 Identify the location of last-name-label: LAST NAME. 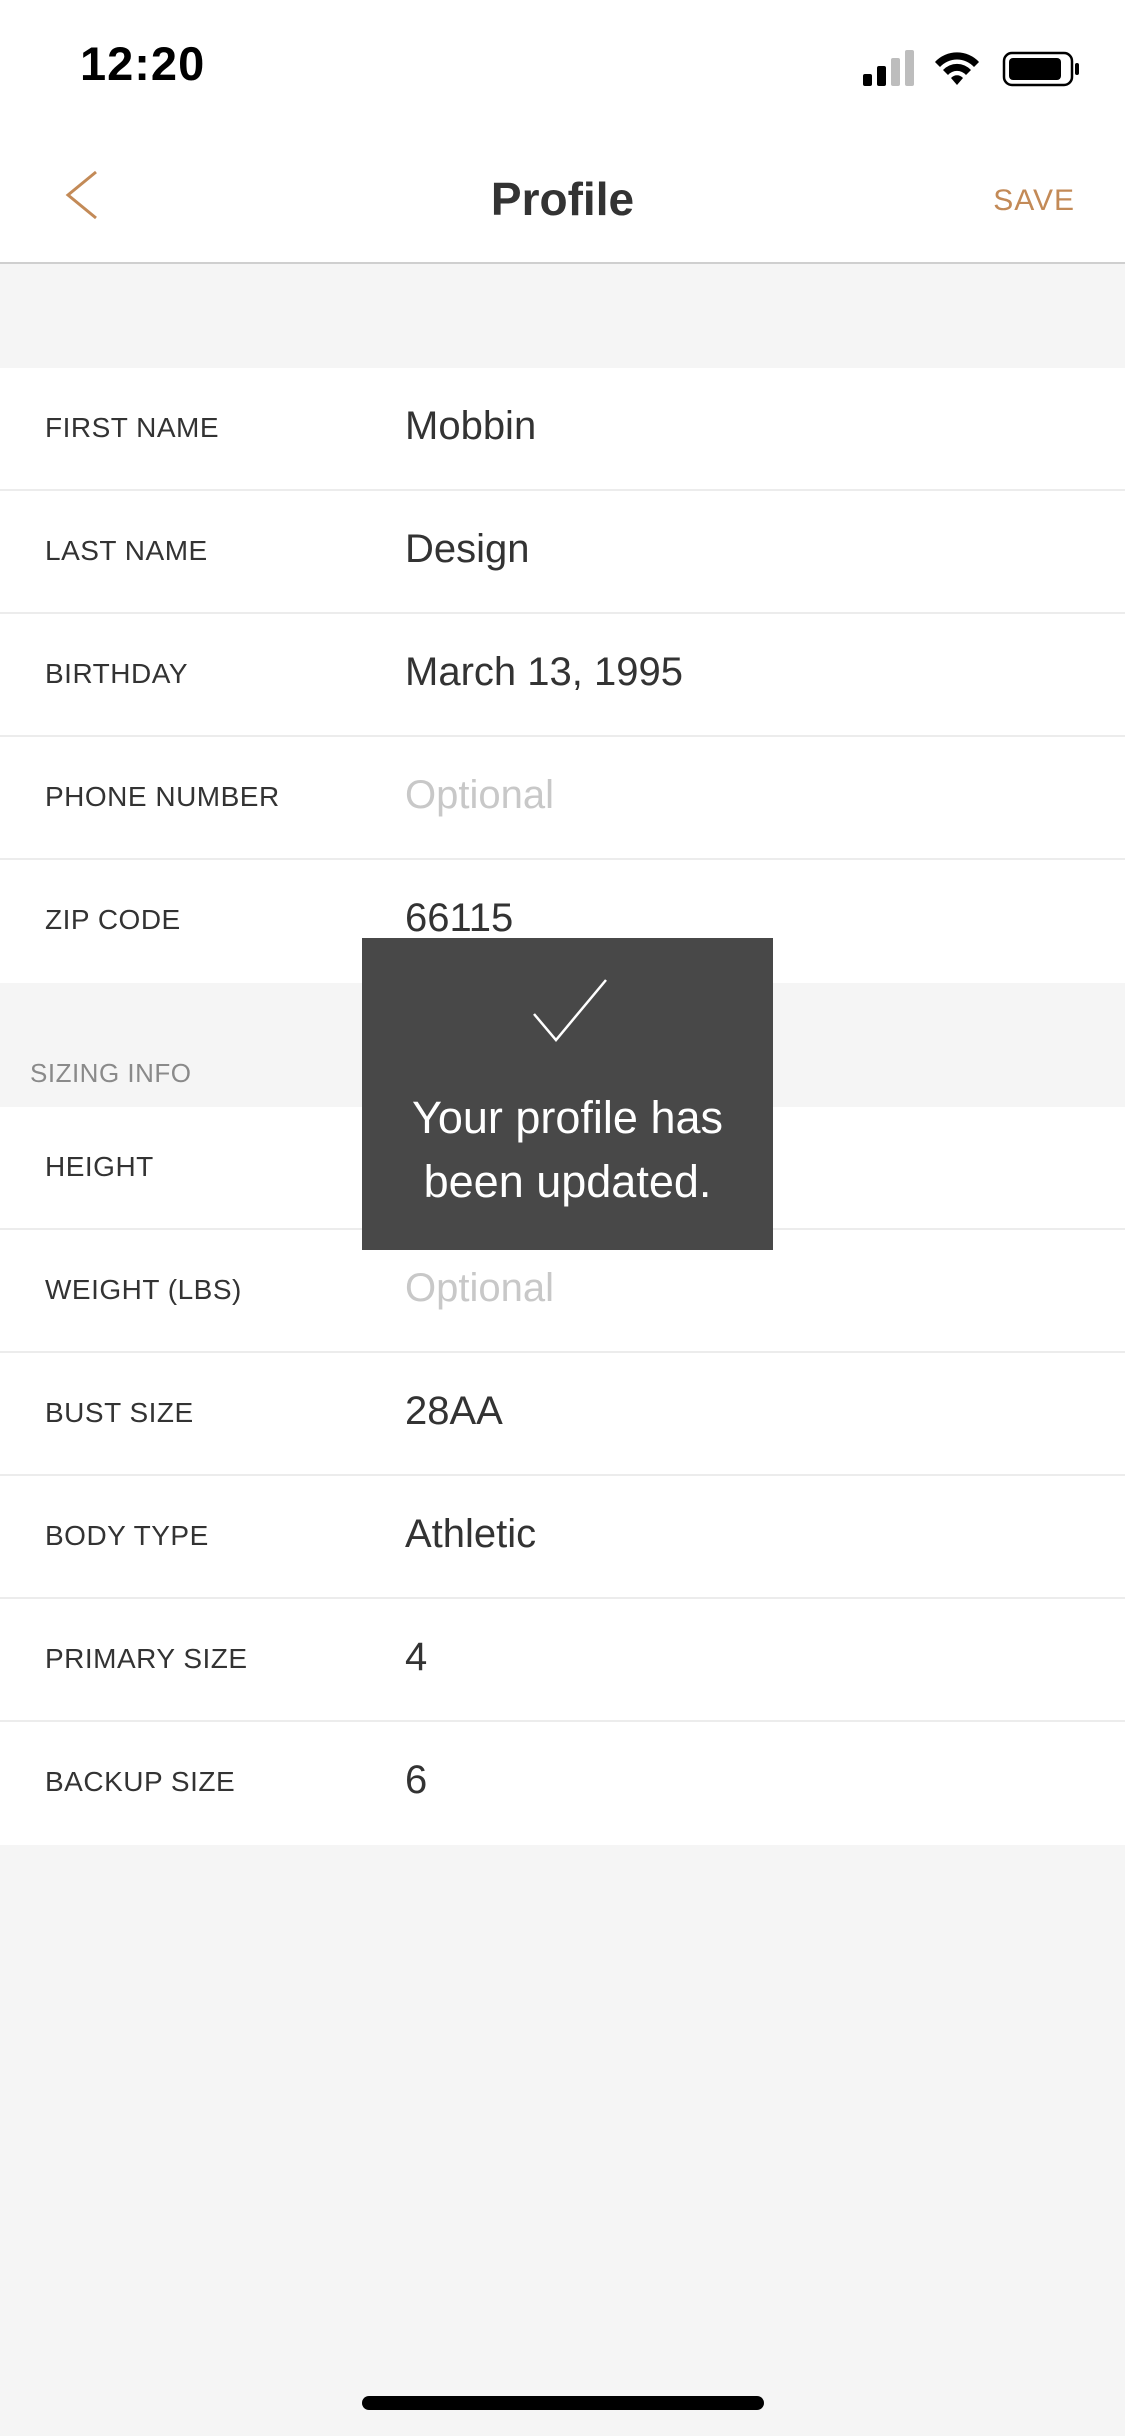
(126, 550).